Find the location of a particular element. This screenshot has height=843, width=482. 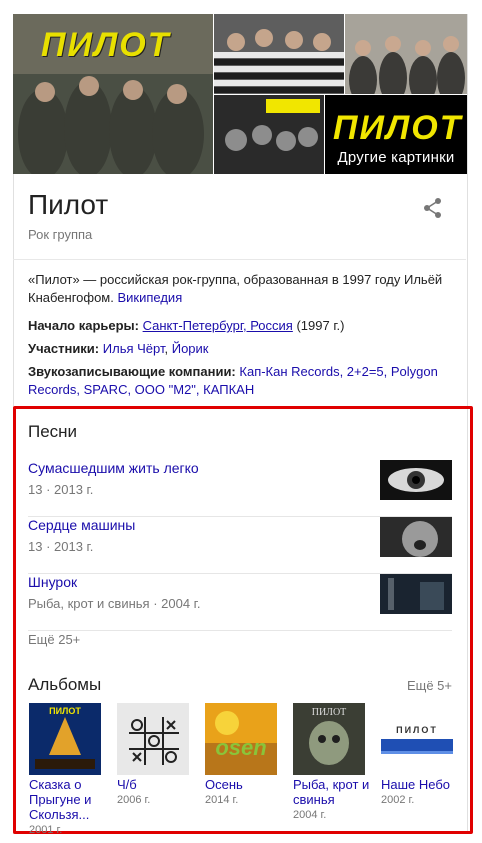

album-year: 2002 г. is located at coordinates (398, 800).